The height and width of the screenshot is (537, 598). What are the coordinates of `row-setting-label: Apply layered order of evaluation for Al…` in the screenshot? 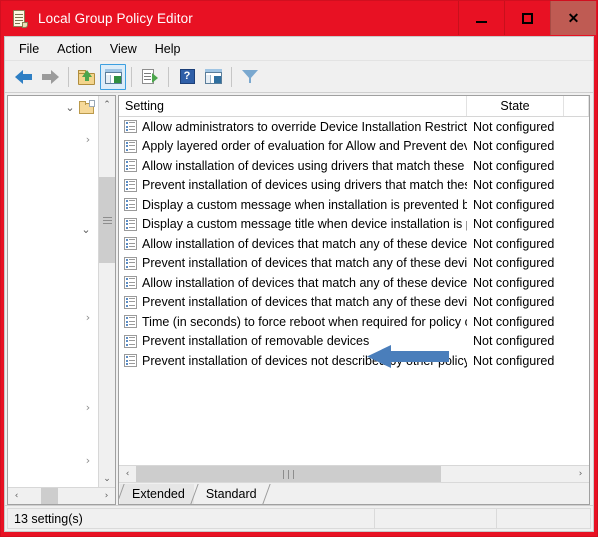 It's located at (304, 146).